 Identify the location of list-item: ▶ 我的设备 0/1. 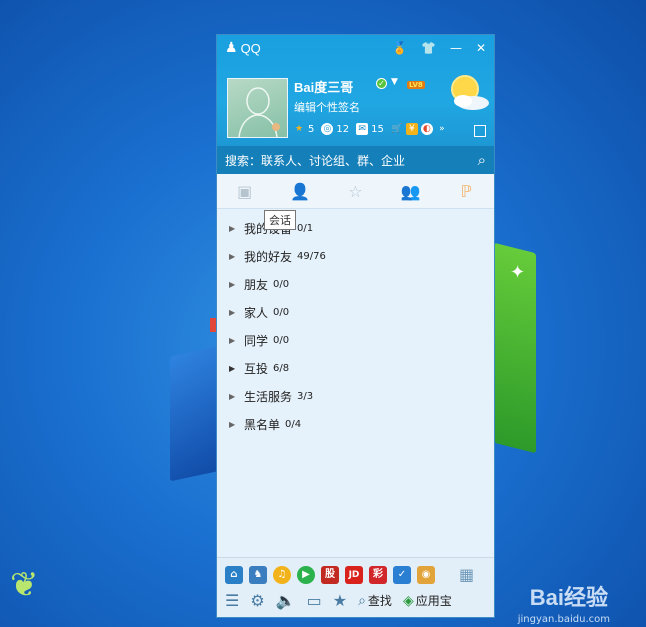
(355, 228).